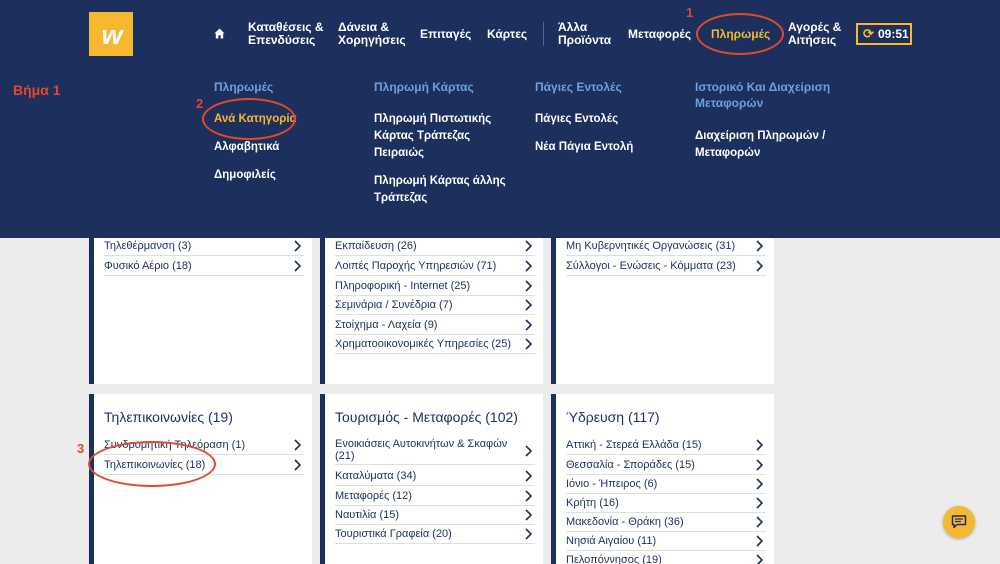  Describe the element at coordinates (651, 246) in the screenshot. I see `category-row-label: Μη Κυβερνητικές Οργανώσεις (31)` at that location.